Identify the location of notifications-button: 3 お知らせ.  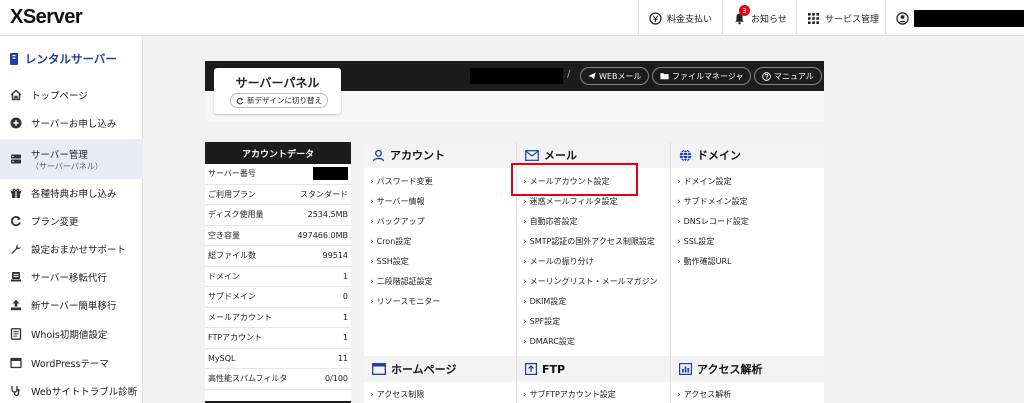
(759, 18).